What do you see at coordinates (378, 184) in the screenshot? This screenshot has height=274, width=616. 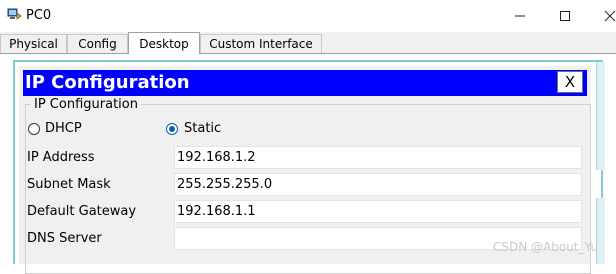 I see `subnet-mask-input` at bounding box center [378, 184].